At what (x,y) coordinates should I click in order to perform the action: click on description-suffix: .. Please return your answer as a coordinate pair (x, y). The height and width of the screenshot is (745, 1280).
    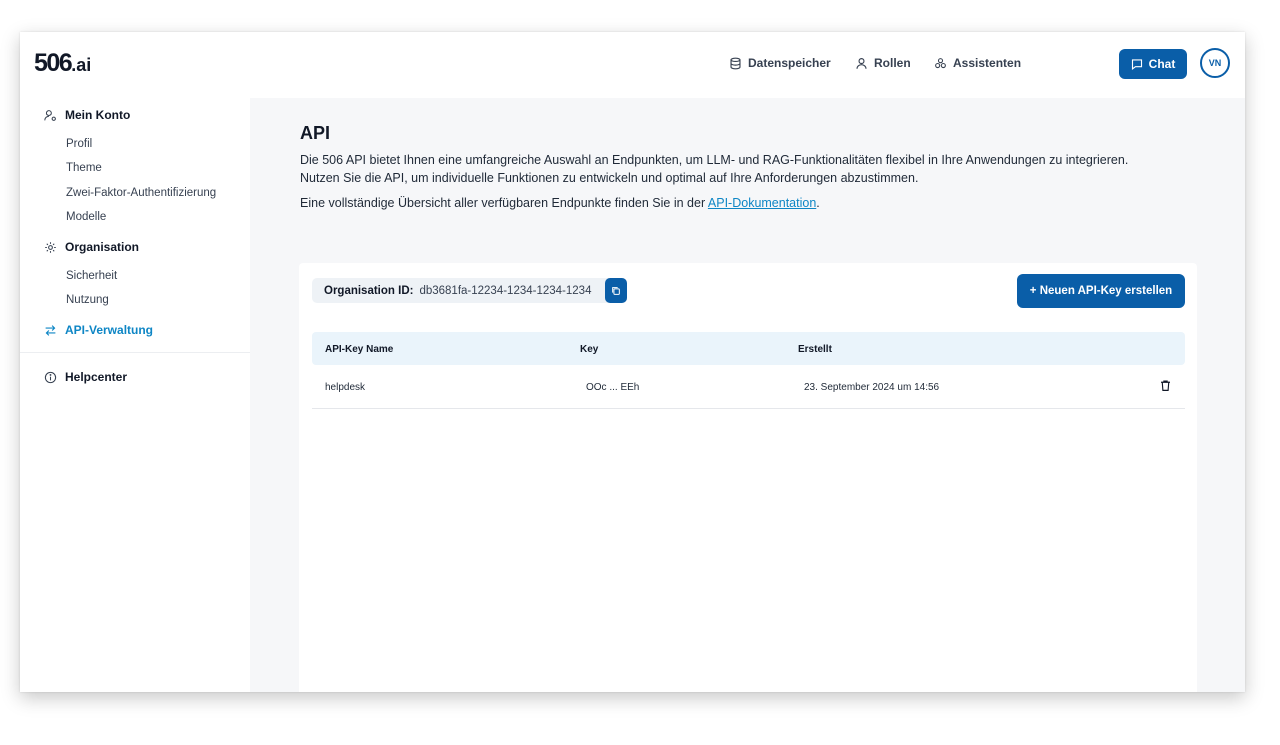
    Looking at the image, I should click on (818, 203).